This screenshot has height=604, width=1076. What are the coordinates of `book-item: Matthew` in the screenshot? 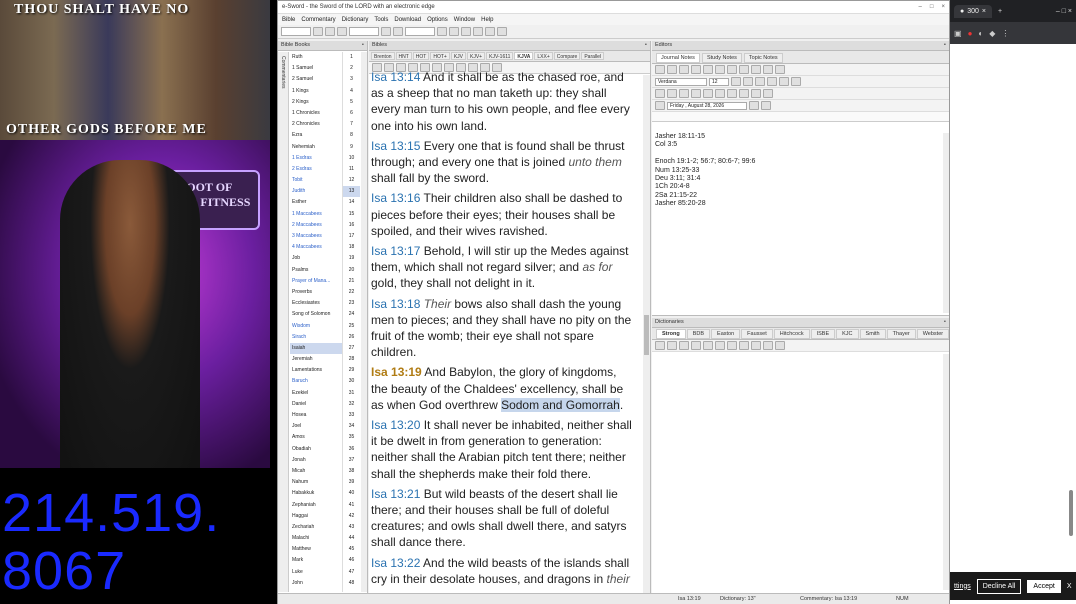 It's located at (316, 549).